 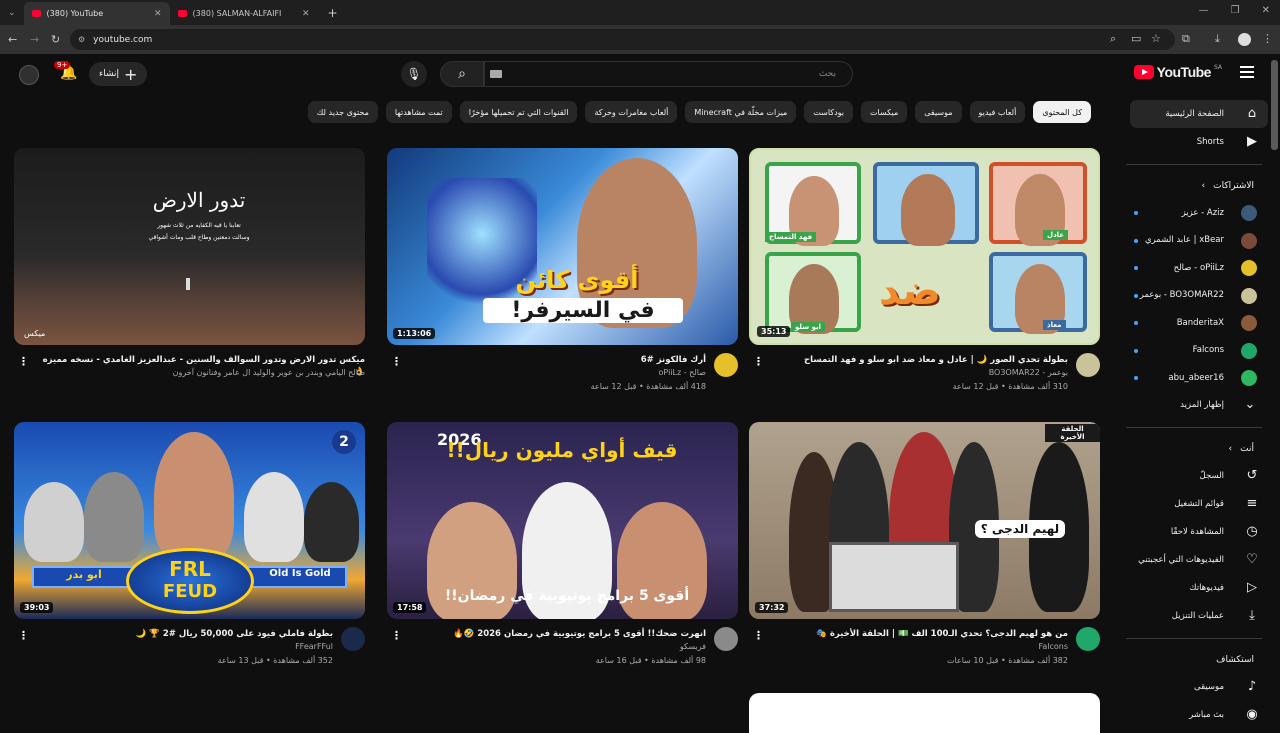 I want to click on chip-mixes: ميكسات, so click(x=884, y=112).